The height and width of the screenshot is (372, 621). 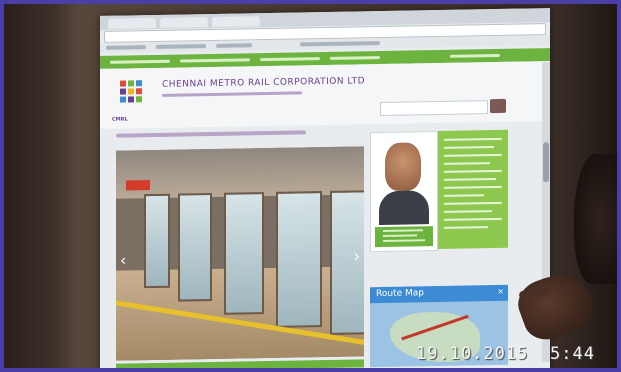 I want to click on station-sign, so click(x=138, y=185).